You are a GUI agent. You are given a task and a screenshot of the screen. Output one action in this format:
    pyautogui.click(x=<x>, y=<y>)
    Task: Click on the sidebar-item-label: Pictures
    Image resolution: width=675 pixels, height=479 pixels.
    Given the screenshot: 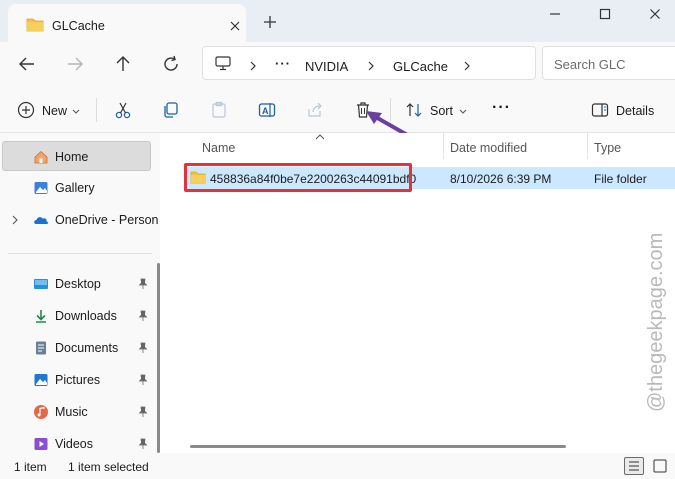 What is the action you would take?
    pyautogui.click(x=78, y=380)
    